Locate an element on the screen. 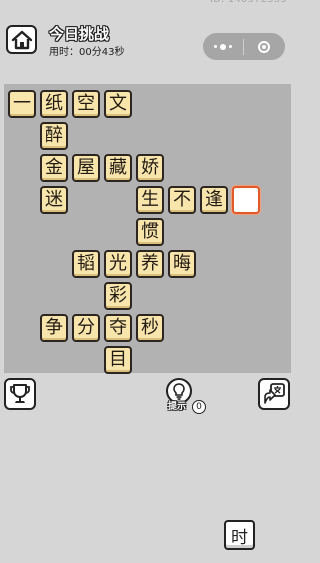 This screenshot has height=563, width=320. lightbulb-icon is located at coordinates (179, 391).